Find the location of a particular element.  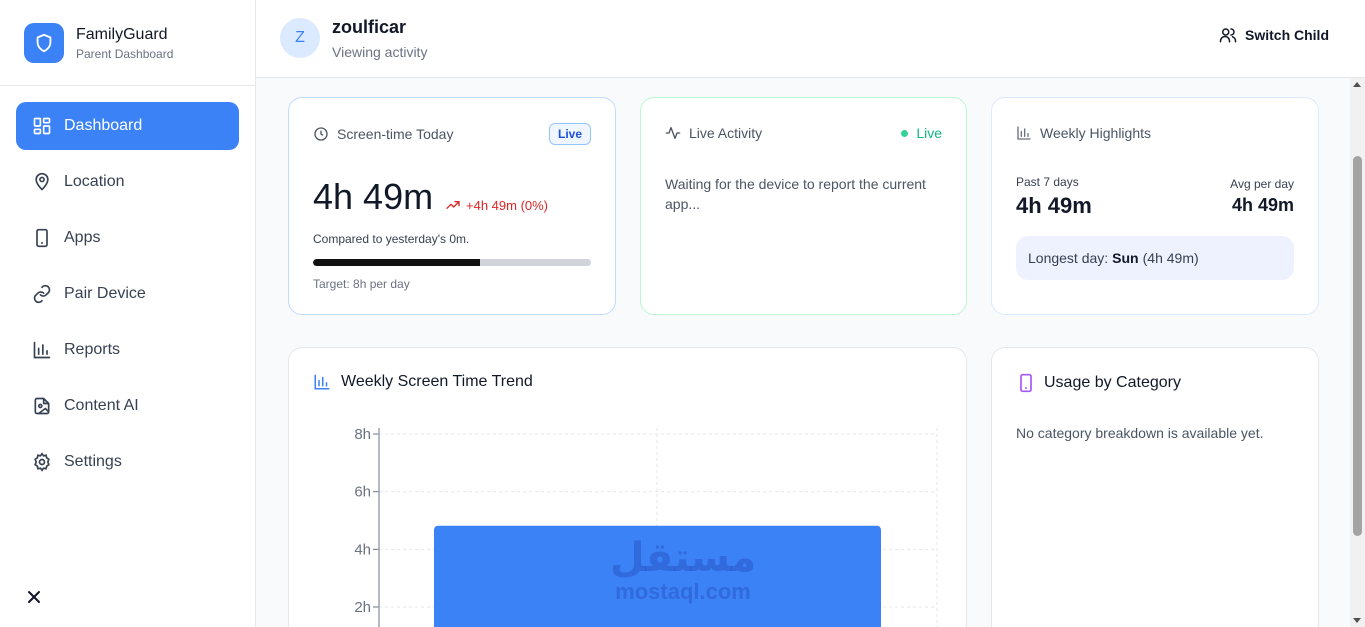

switch-child-label: Switch Child is located at coordinates (1287, 35).